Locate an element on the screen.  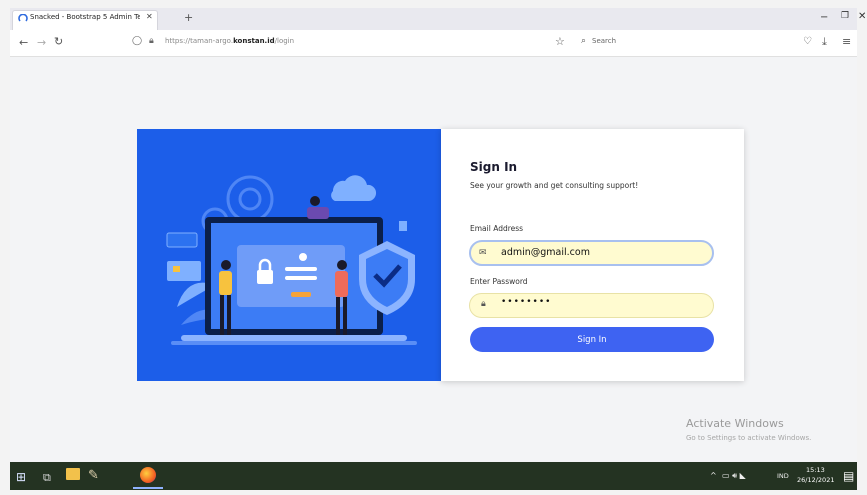
search-placeholder: Search is located at coordinates (604, 41).